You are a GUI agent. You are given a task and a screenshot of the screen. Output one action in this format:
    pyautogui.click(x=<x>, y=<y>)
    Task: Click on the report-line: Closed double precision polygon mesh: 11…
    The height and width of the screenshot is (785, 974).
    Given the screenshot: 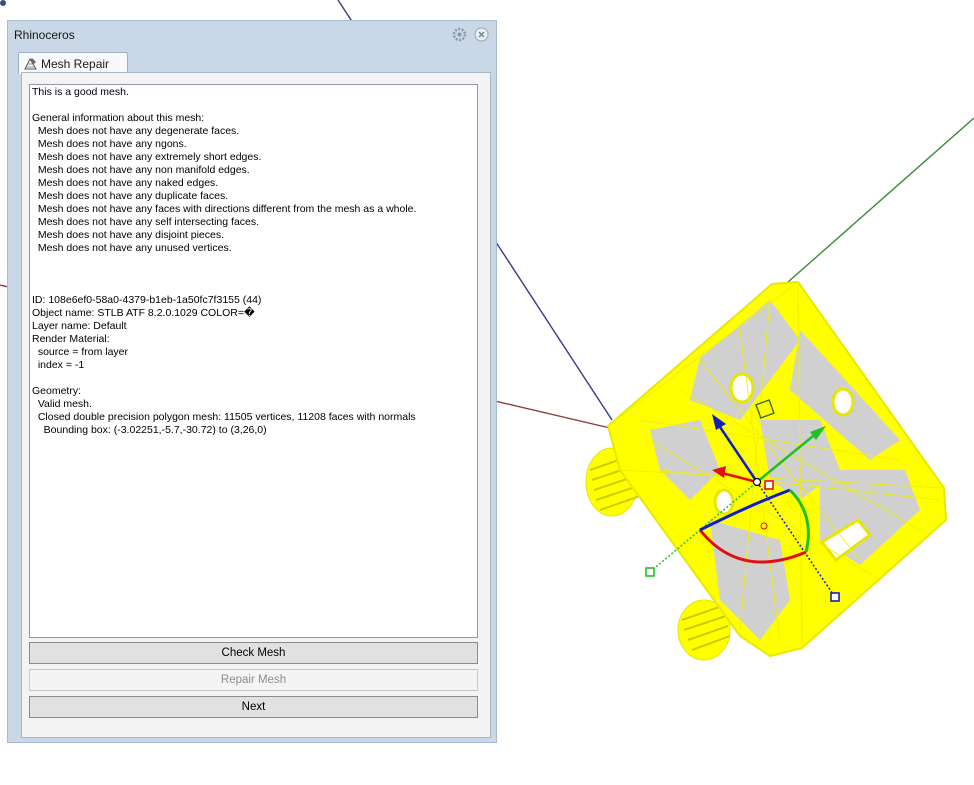 What is the action you would take?
    pyautogui.click(x=224, y=417)
    